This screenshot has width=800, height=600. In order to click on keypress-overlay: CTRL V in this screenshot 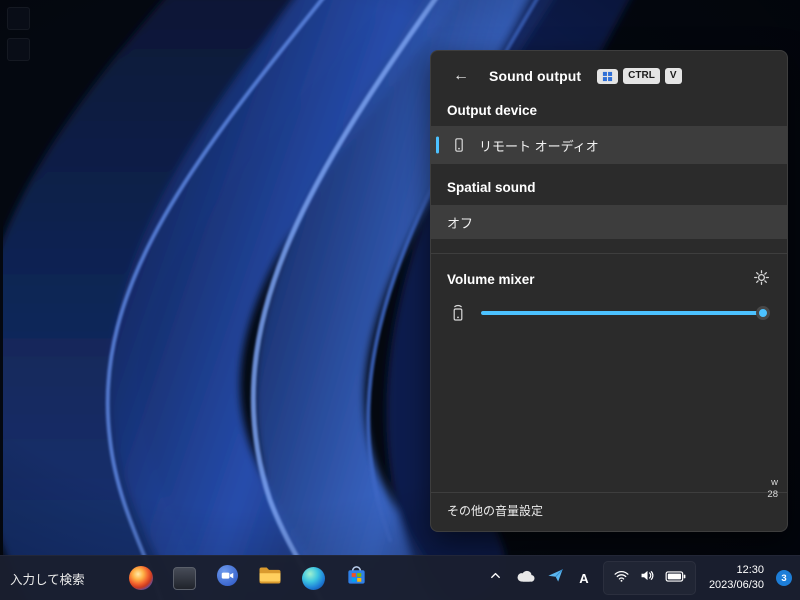, I will do `click(639, 76)`.